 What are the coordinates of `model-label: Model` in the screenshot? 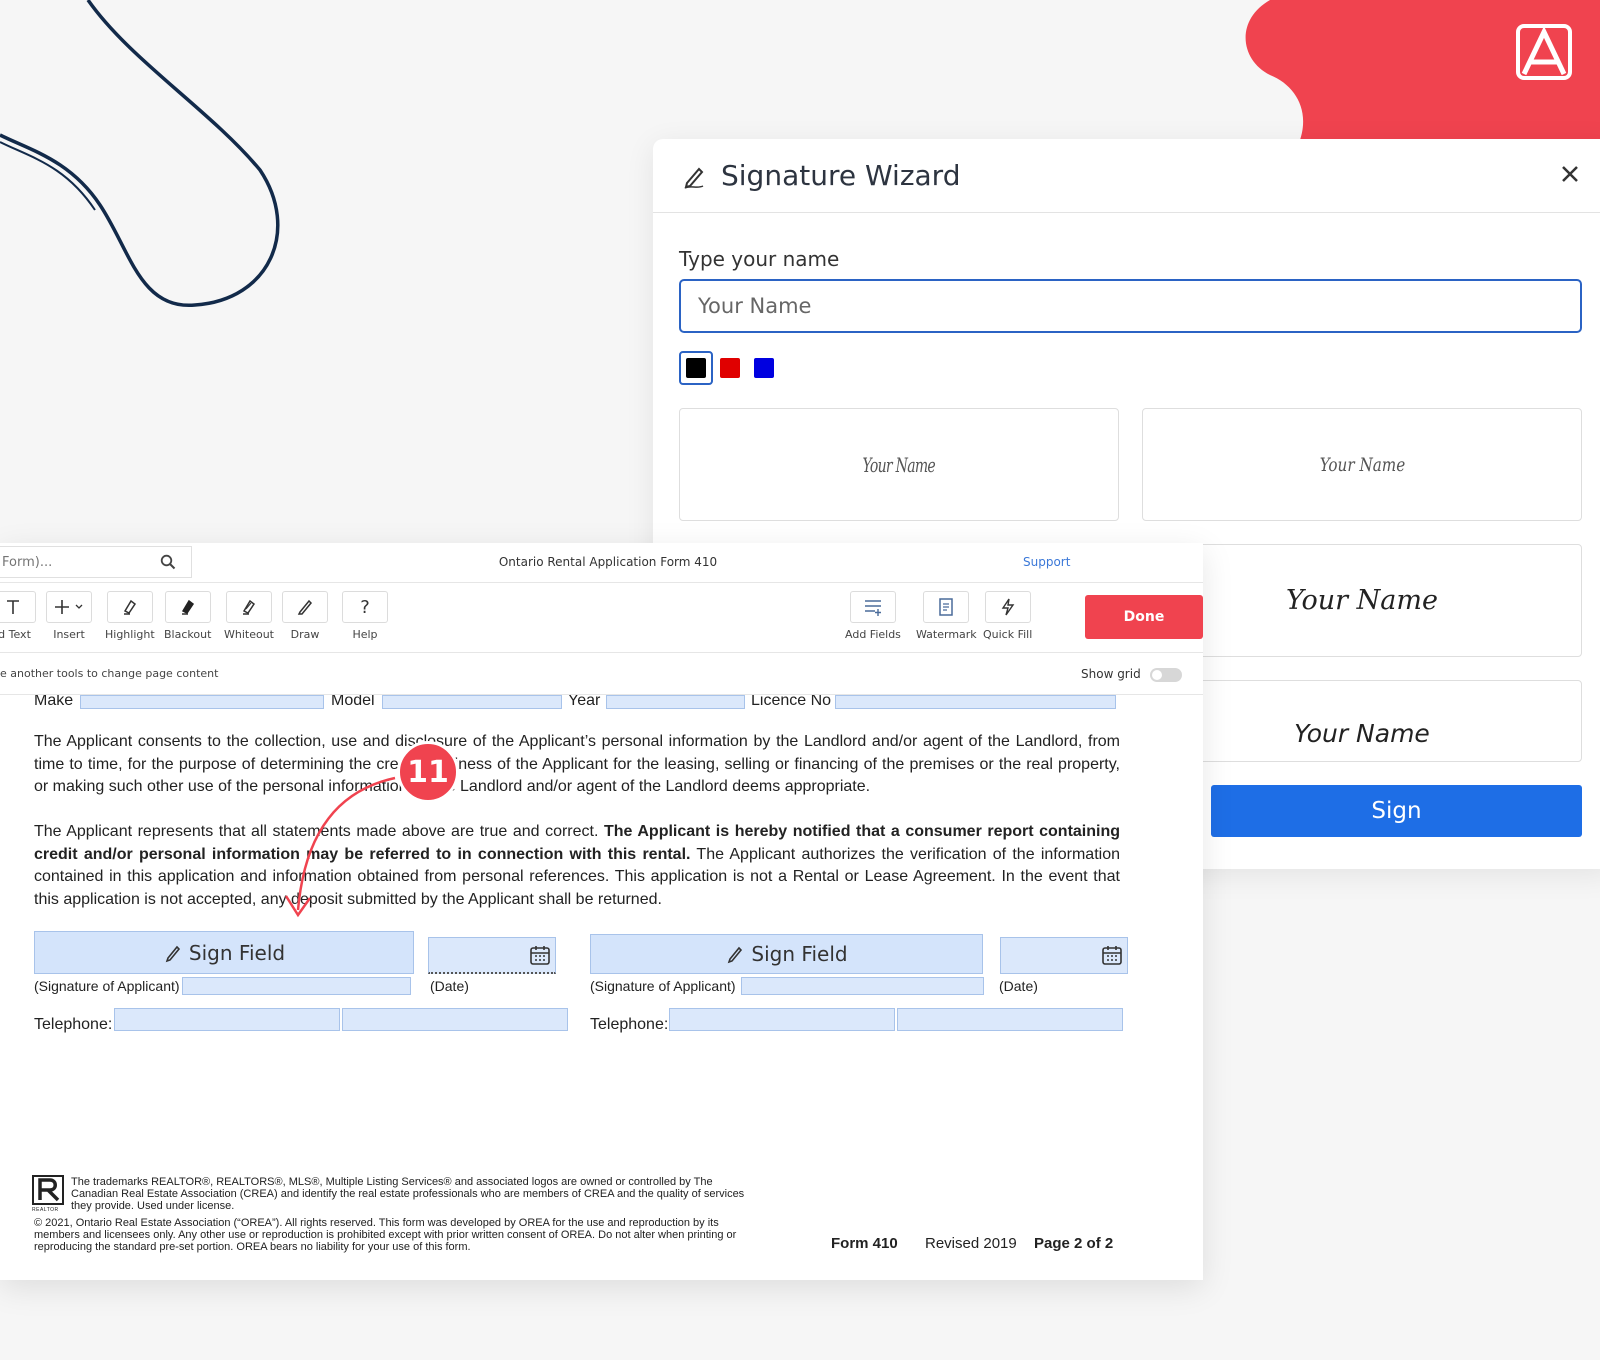 It's located at (353, 702).